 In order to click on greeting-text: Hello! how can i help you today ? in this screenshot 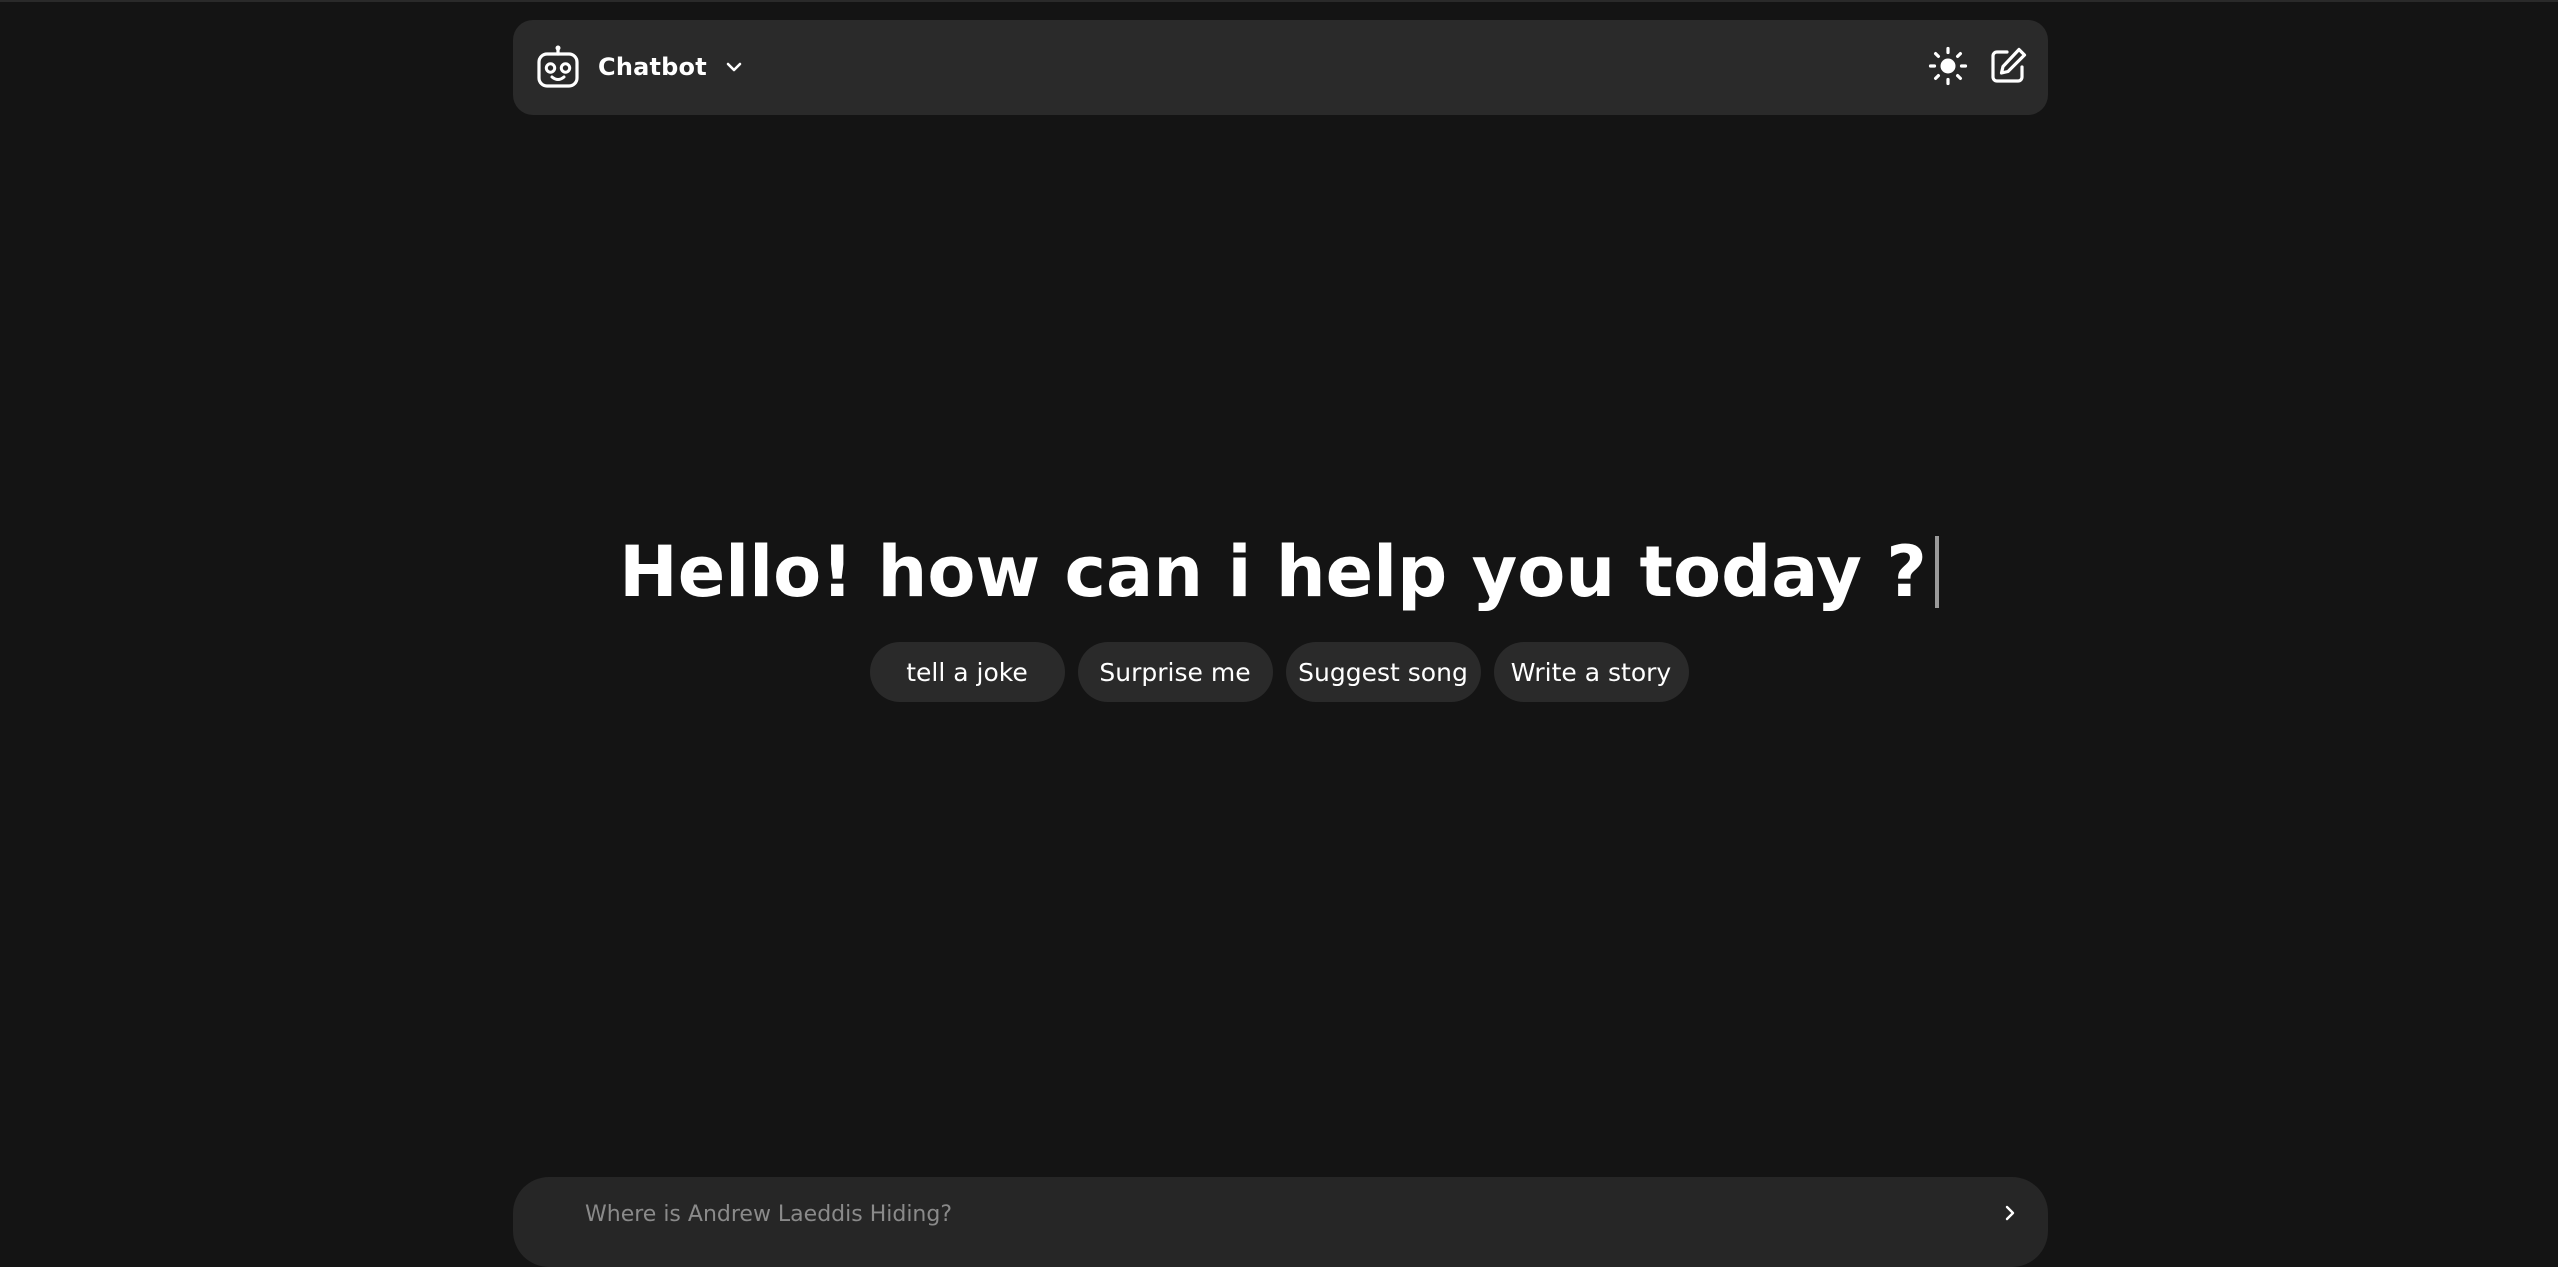, I will do `click(1273, 572)`.